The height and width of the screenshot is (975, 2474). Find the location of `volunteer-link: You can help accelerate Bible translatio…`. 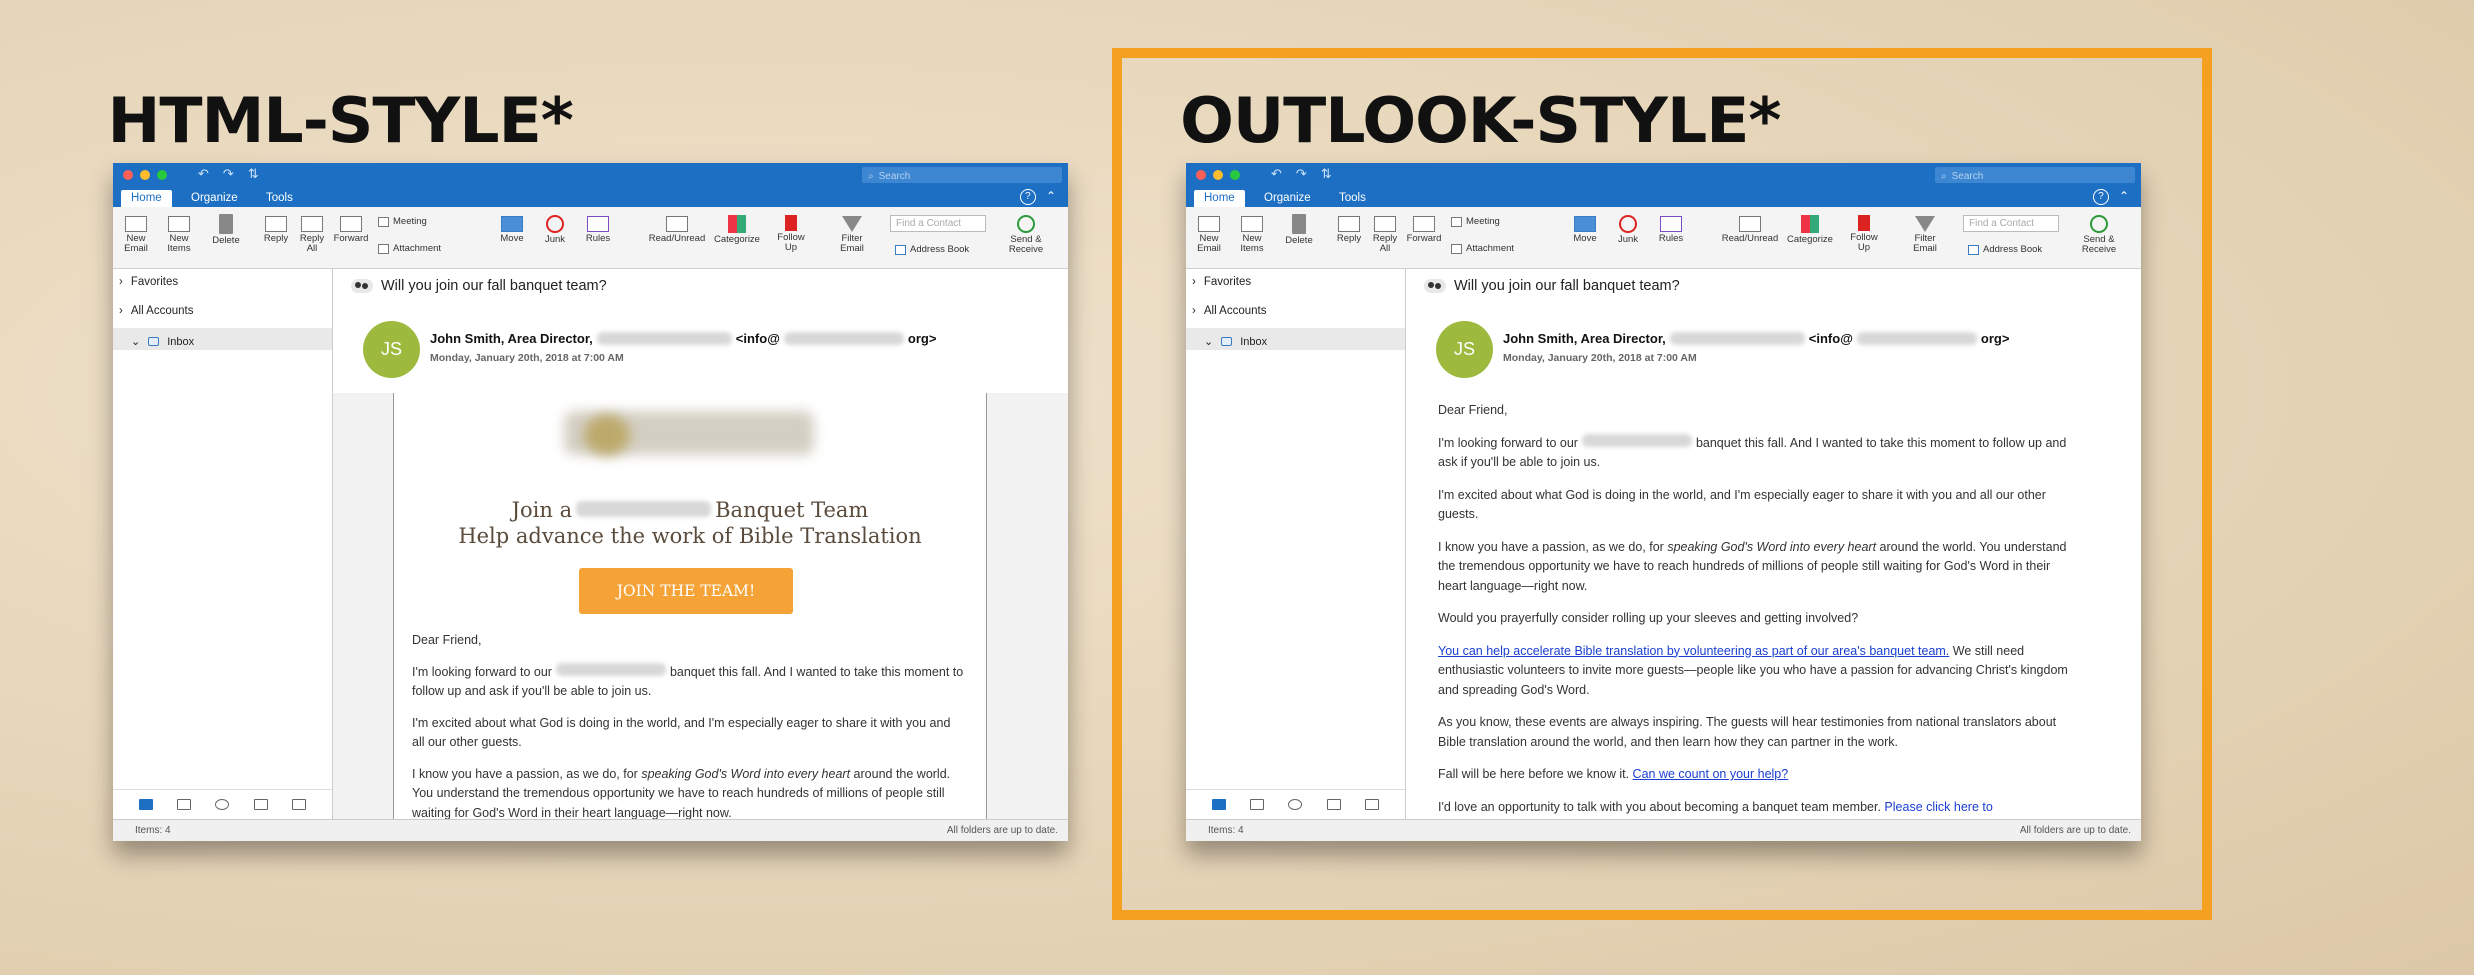

volunteer-link: You can help accelerate Bible translatio… is located at coordinates (1693, 651).